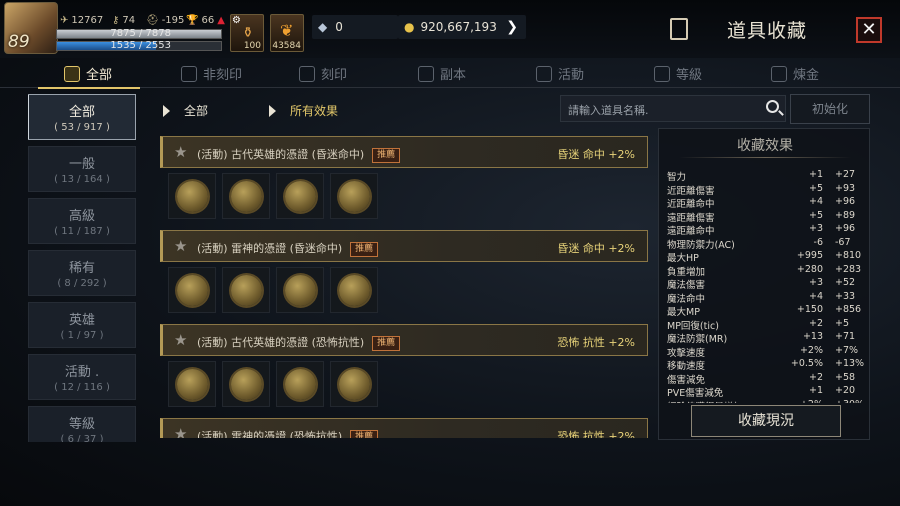 The height and width of the screenshot is (506, 900). What do you see at coordinates (404, 277) in the screenshot?
I see `list-item: ★ (活動) 雷神的憑證 (昏迷命中) 推薦 昏迷 命中 +2%` at bounding box center [404, 277].